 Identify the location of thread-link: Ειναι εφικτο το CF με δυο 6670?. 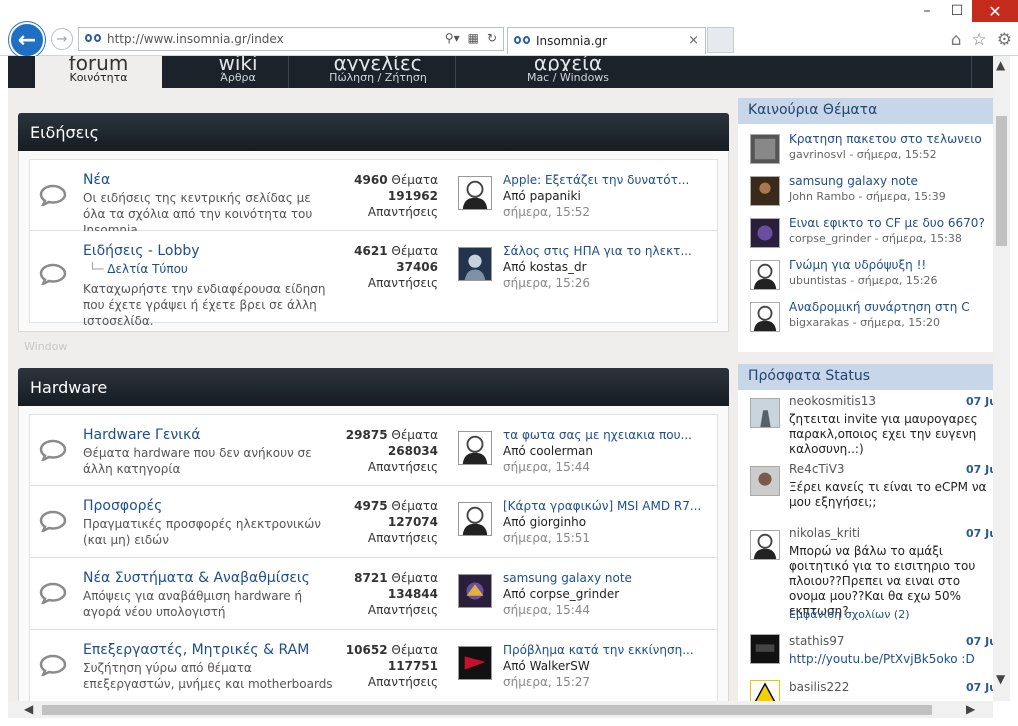
(887, 223).